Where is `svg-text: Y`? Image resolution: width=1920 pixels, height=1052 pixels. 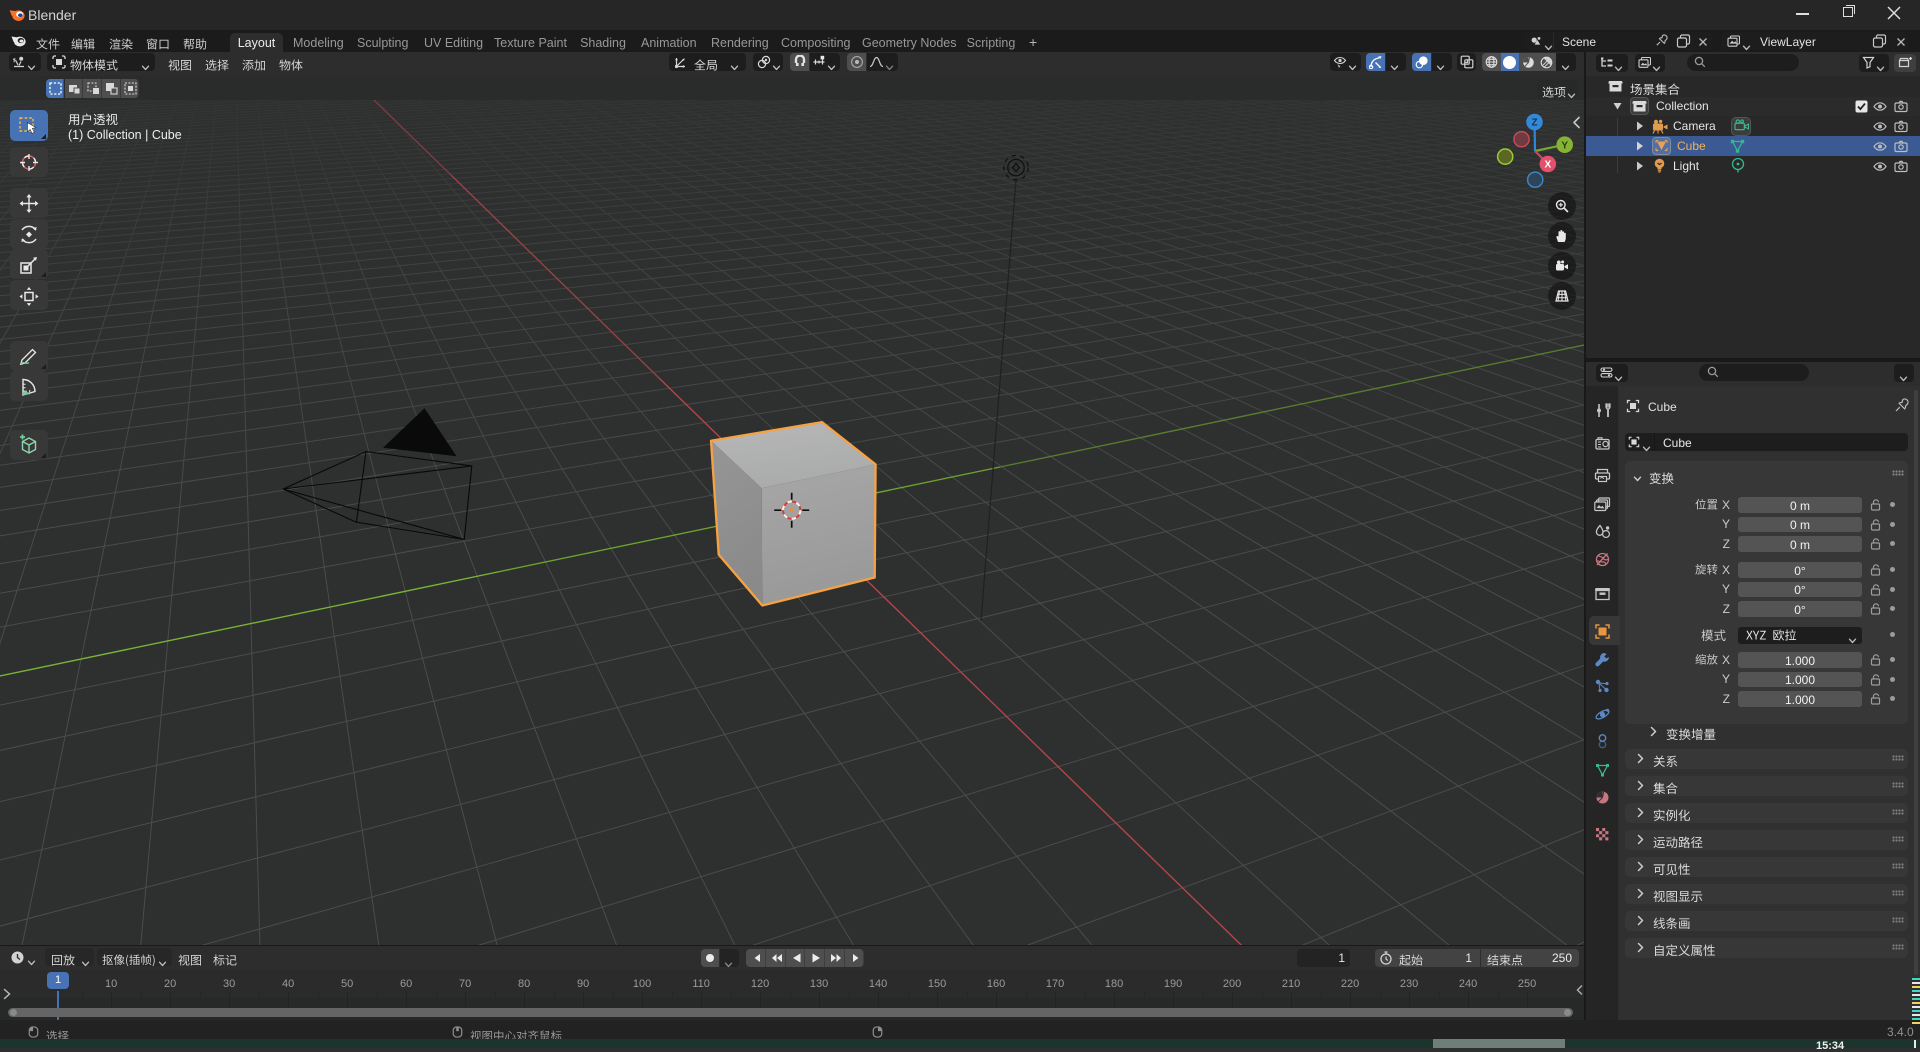
svg-text: Y is located at coordinates (1564, 145).